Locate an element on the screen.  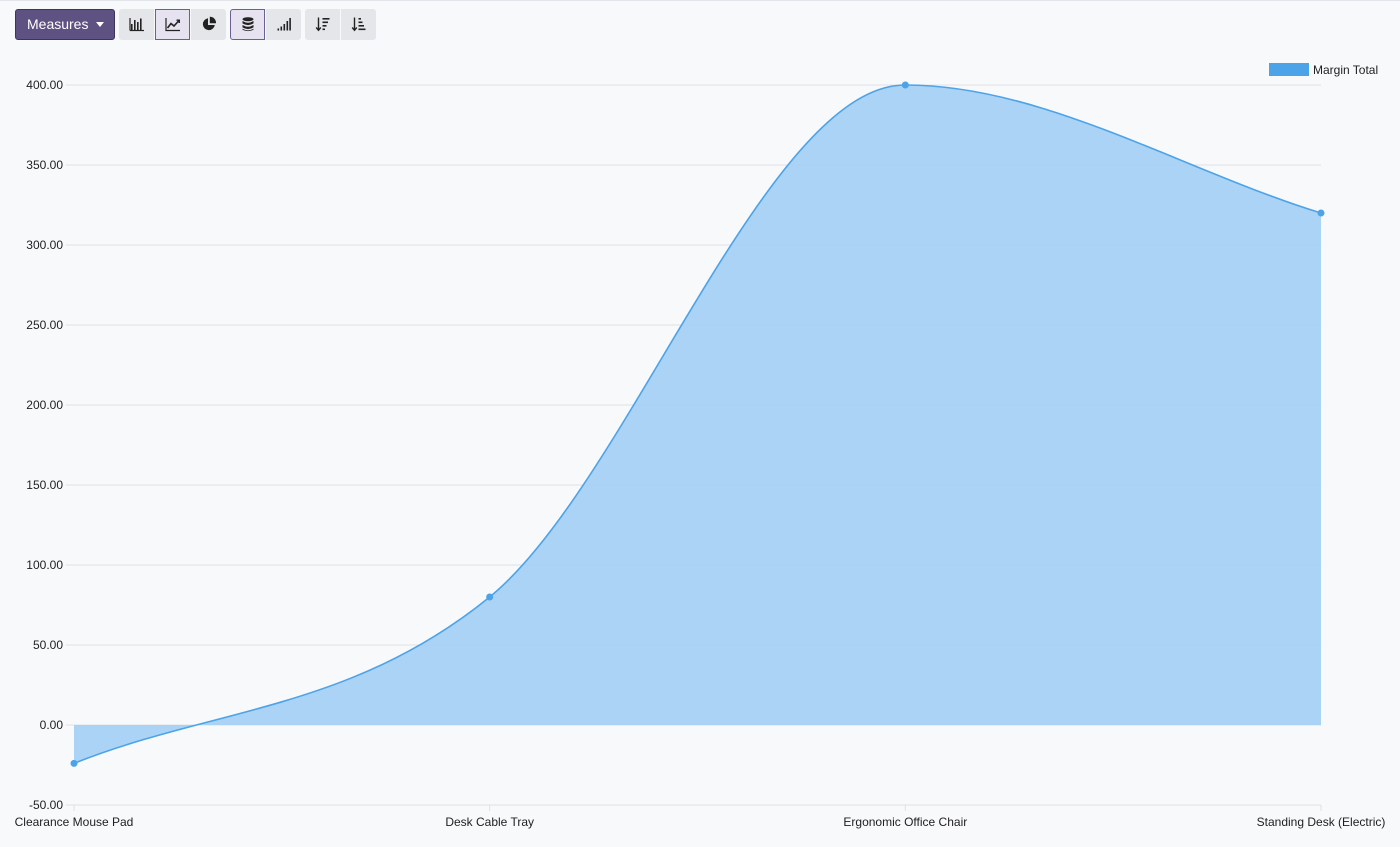
y-tick-label: 0.00 is located at coordinates (52, 725).